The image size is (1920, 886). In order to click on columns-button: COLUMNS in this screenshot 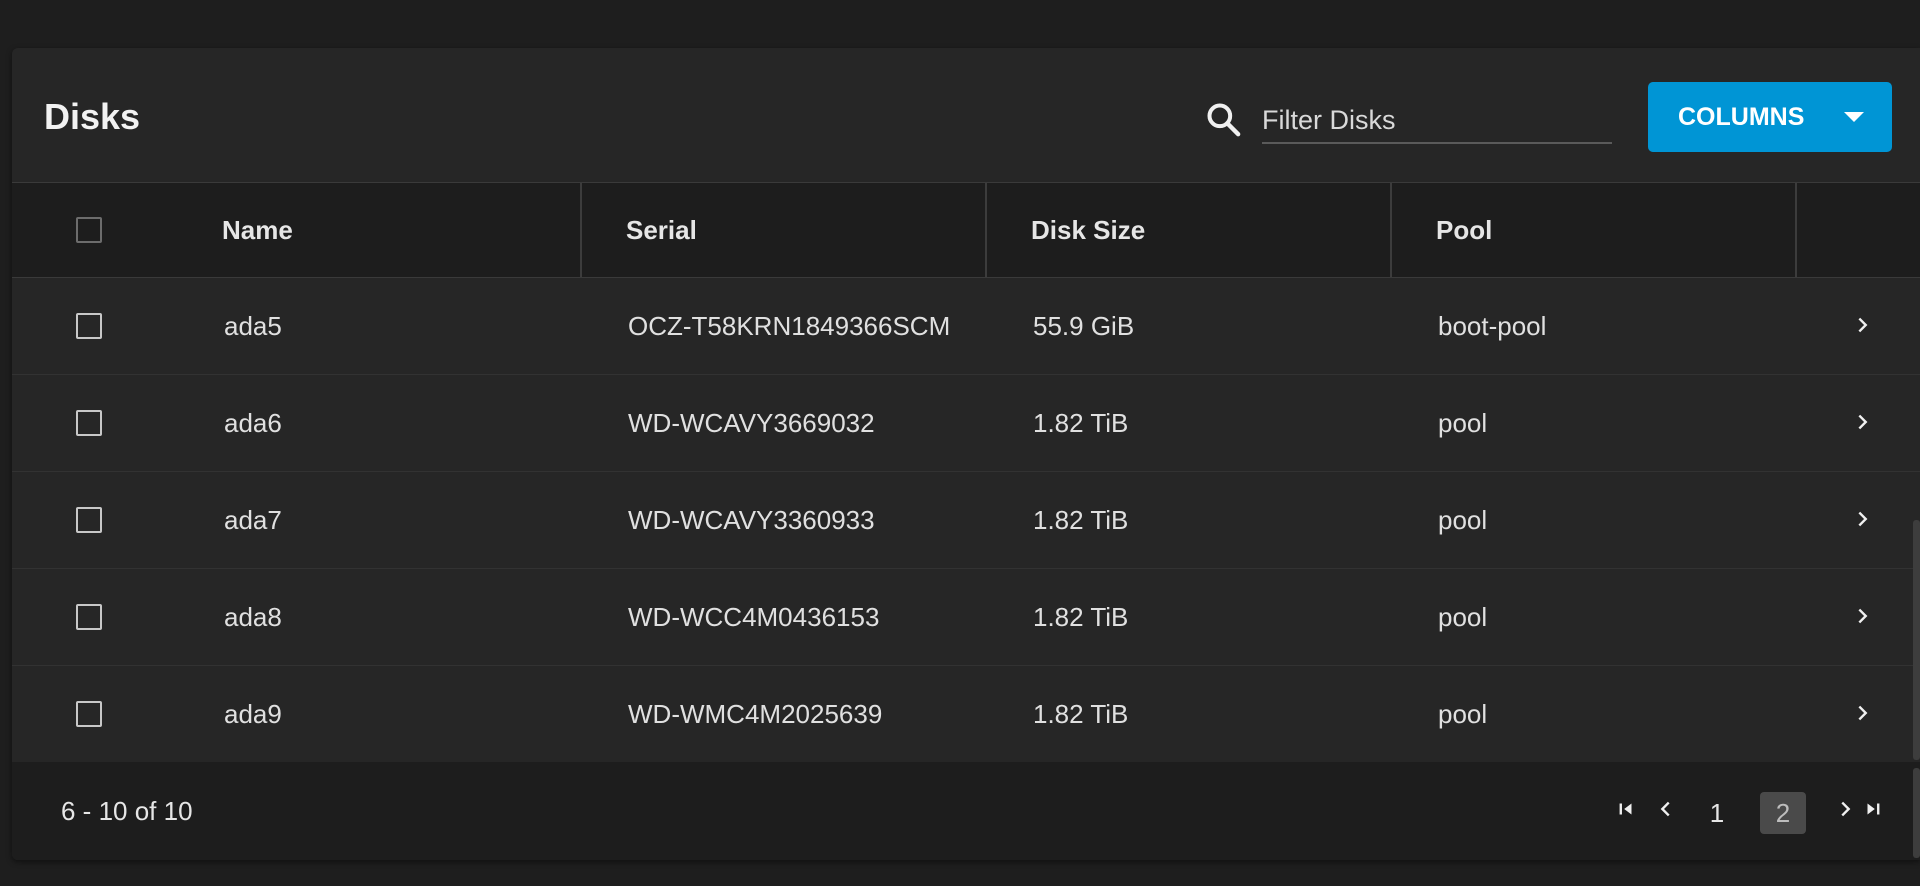, I will do `click(1770, 117)`.